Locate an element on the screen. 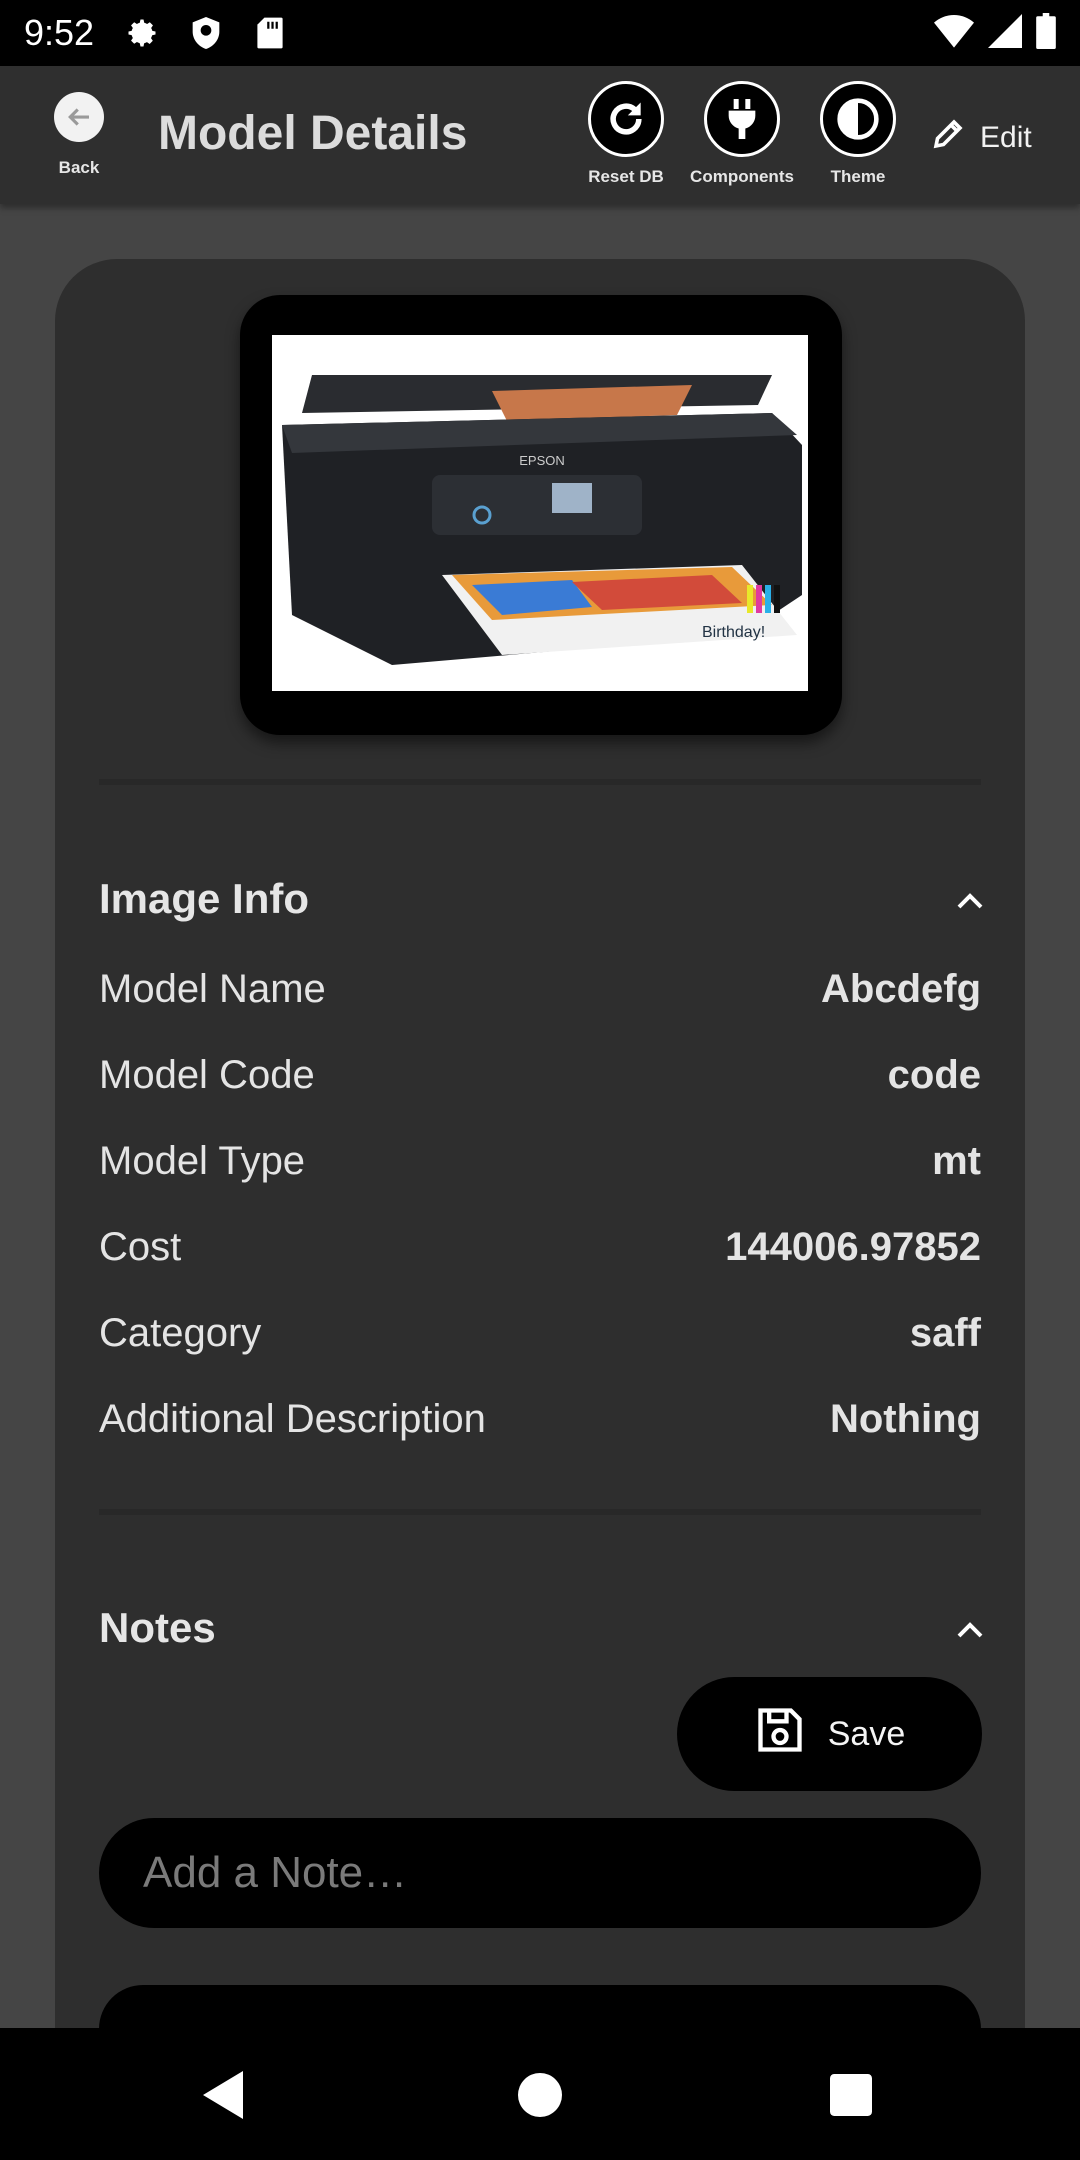 This screenshot has height=2160, width=1080. info-row-cost: Cost 144006.97852 is located at coordinates (540, 1247).